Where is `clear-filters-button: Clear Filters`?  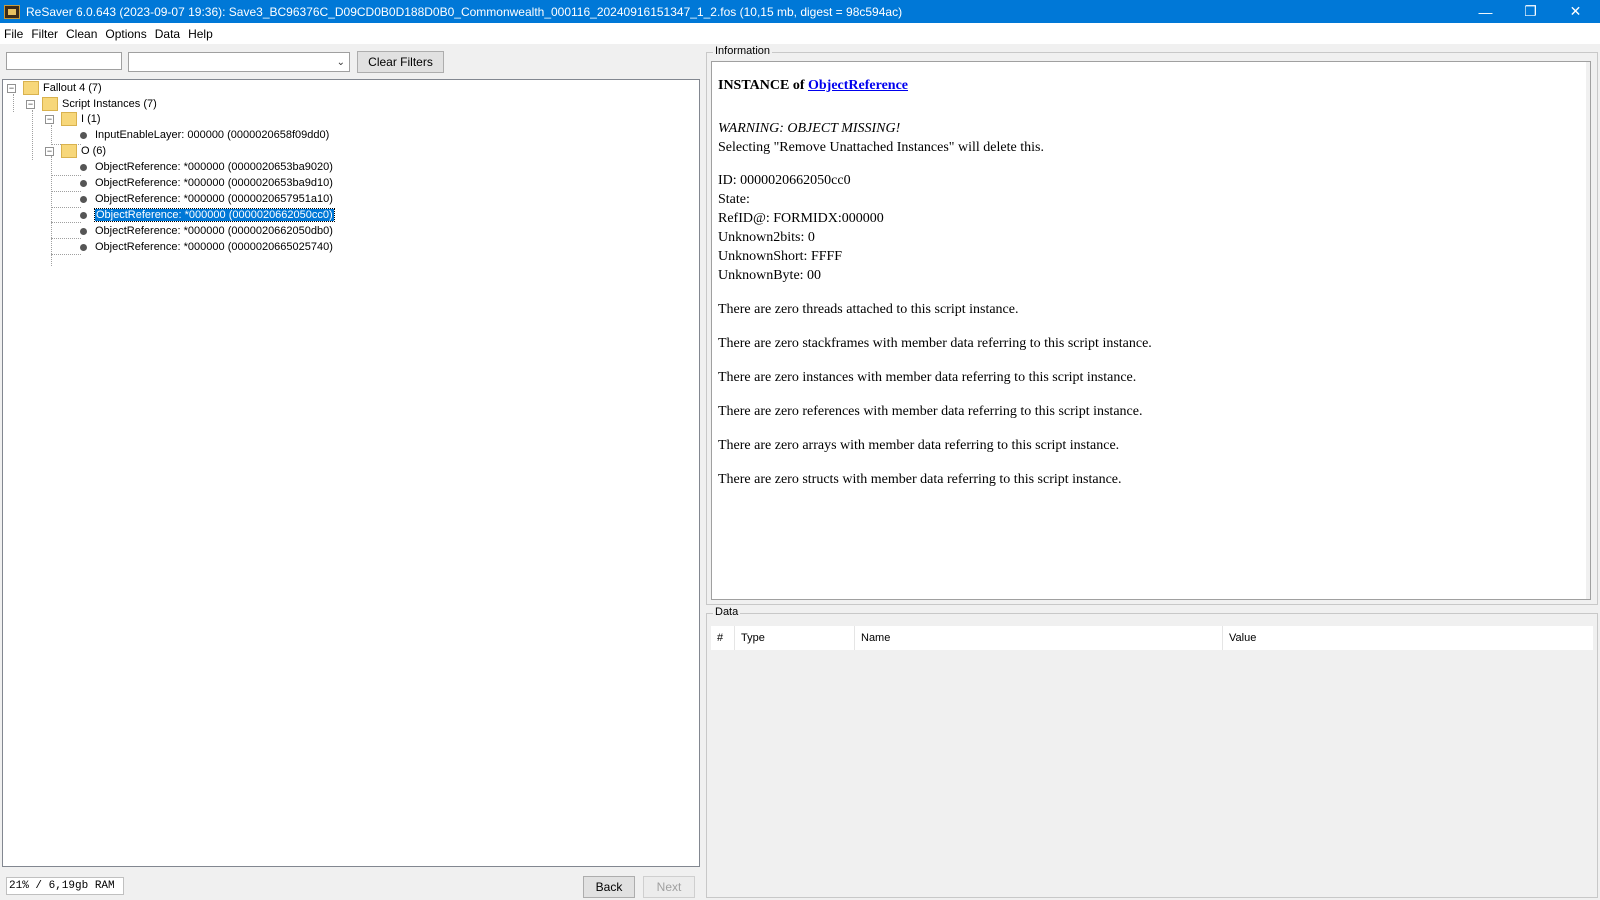 clear-filters-button: Clear Filters is located at coordinates (400, 62).